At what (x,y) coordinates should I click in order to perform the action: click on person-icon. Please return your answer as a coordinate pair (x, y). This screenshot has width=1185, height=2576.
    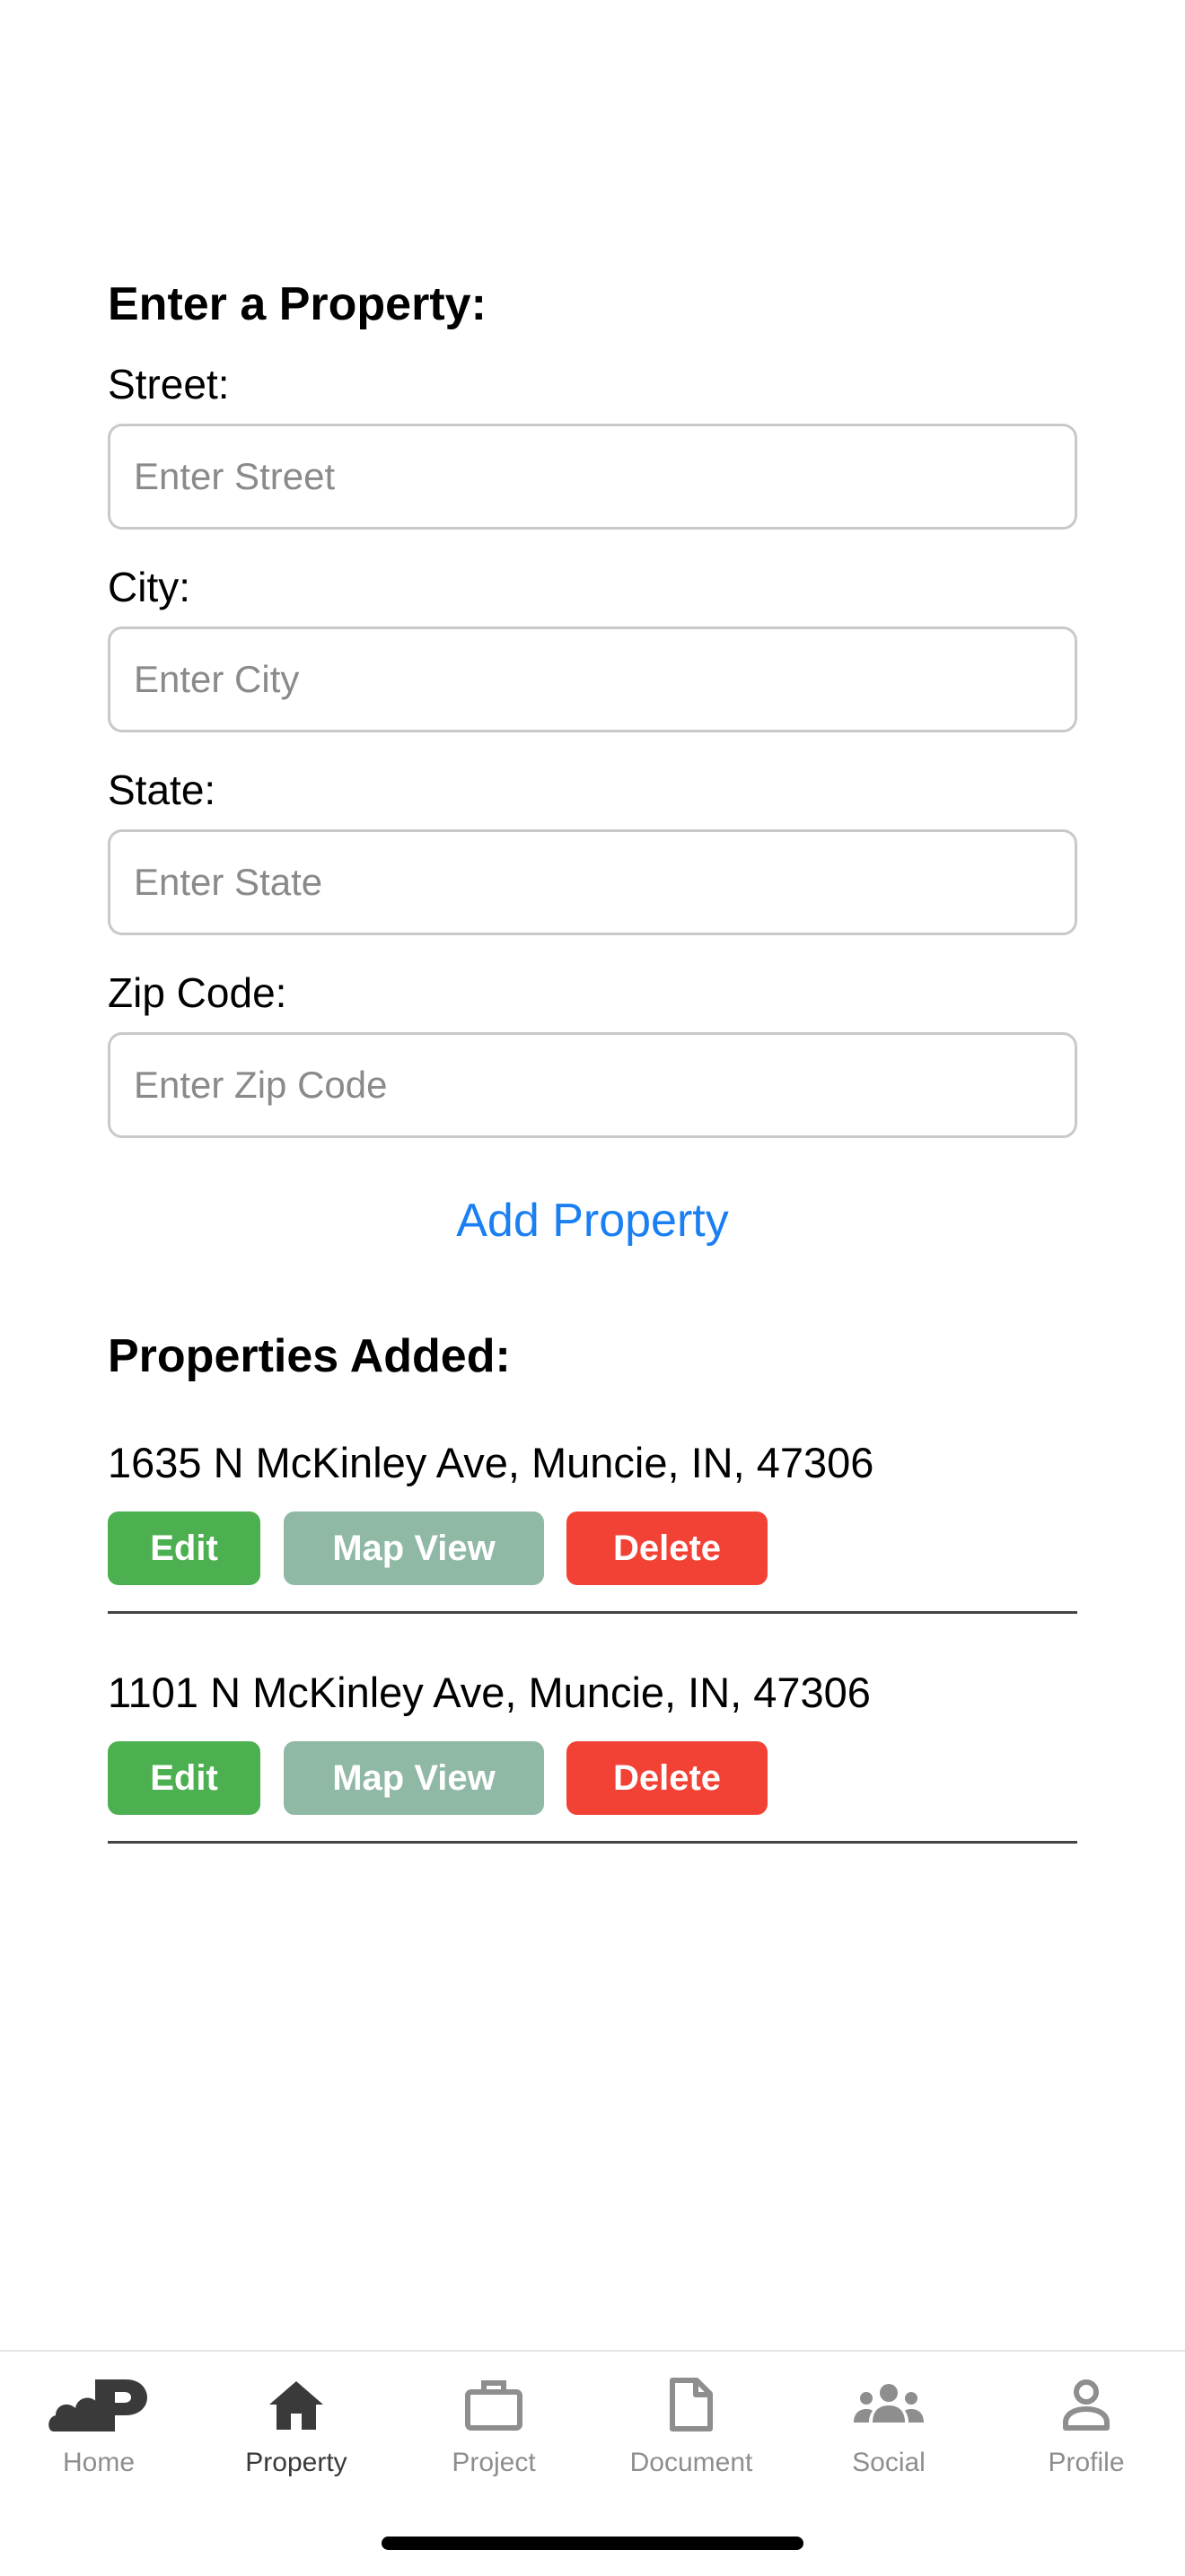
    Looking at the image, I should click on (1086, 2404).